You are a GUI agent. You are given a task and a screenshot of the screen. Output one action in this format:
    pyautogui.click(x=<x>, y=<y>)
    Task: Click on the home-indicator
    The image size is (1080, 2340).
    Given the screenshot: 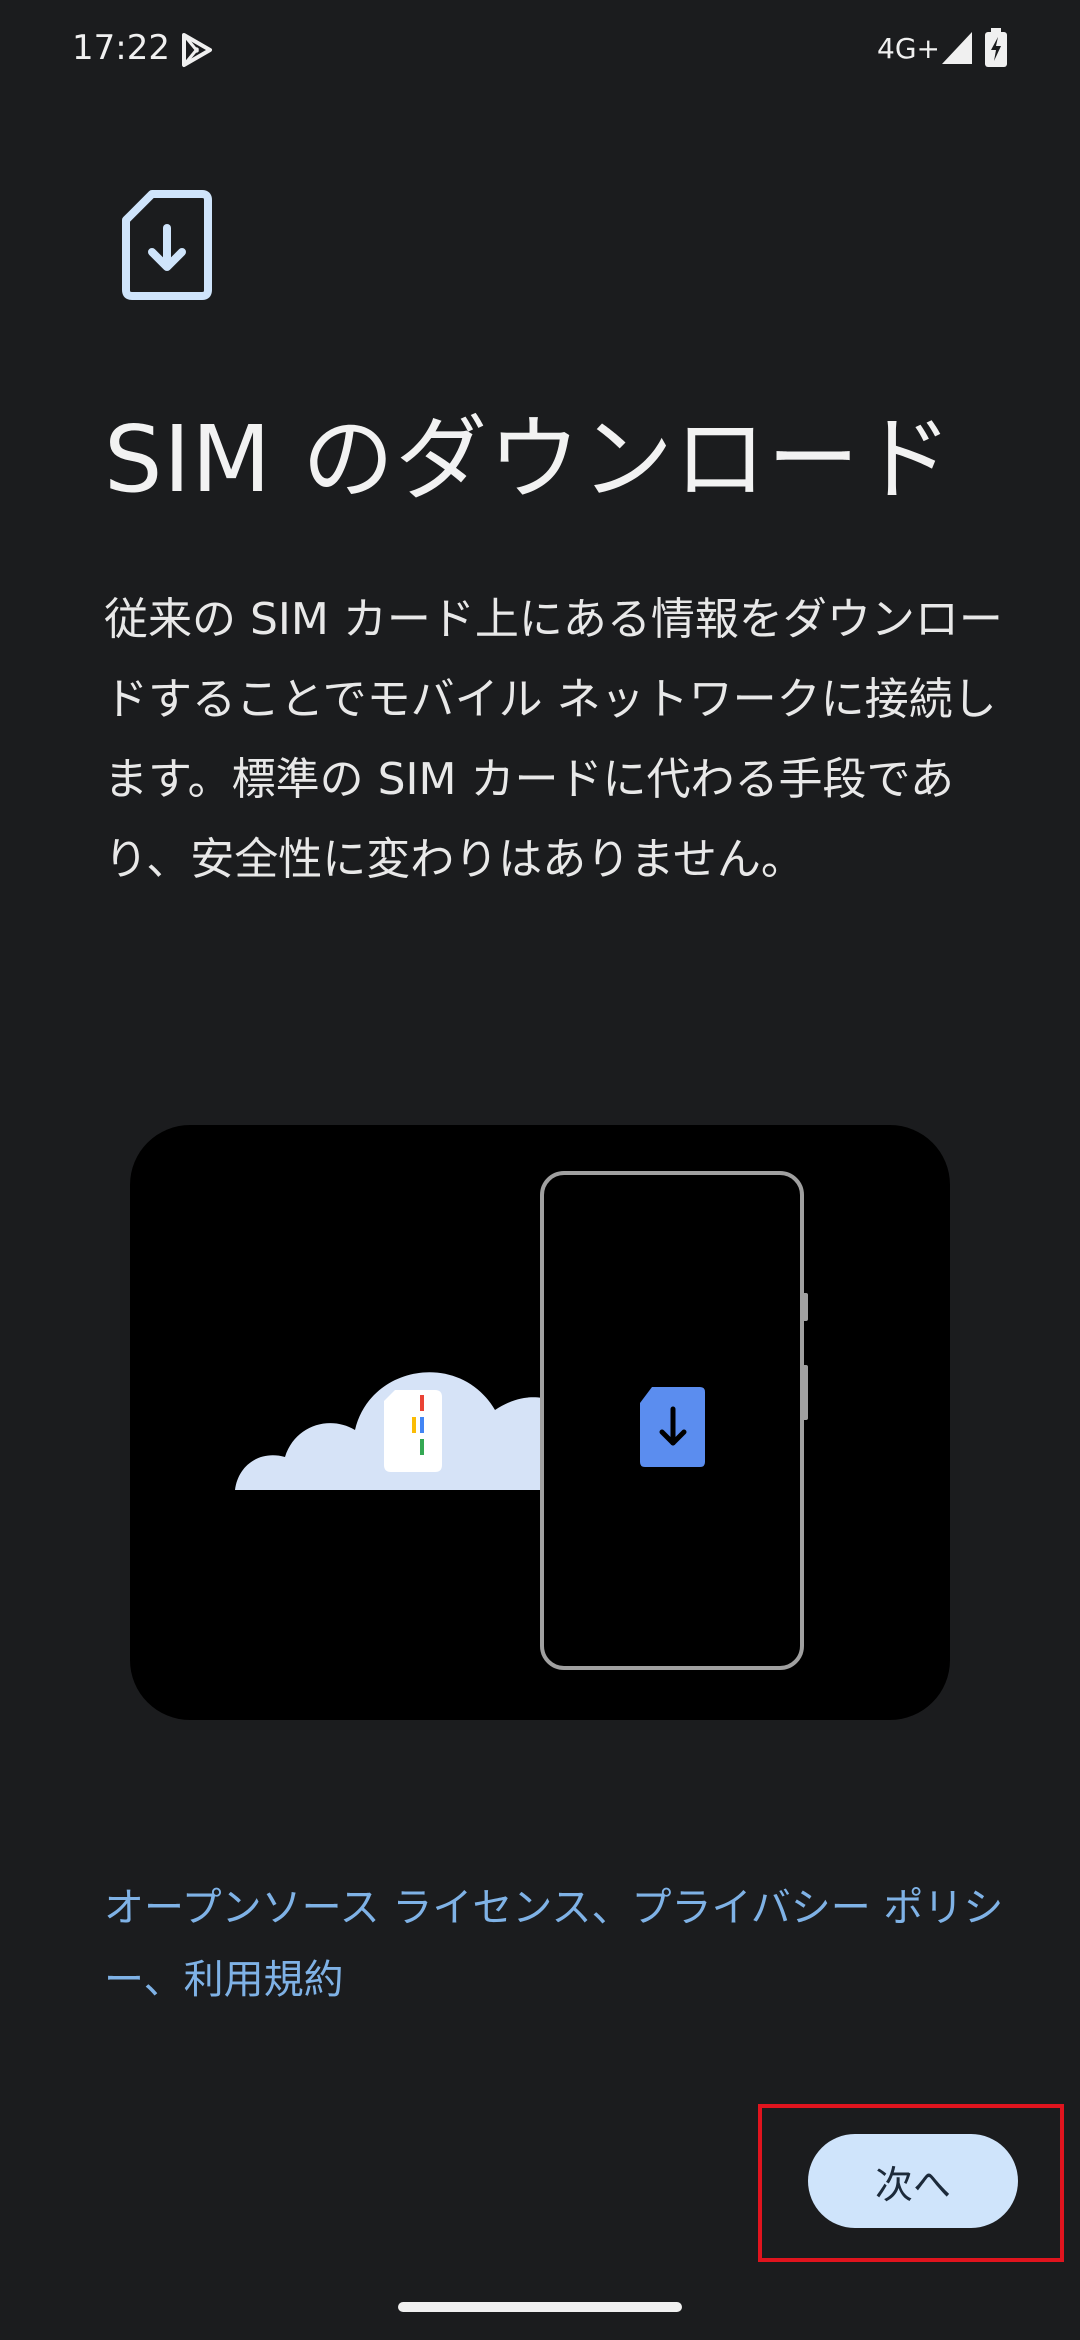 What is the action you would take?
    pyautogui.click(x=540, y=2307)
    